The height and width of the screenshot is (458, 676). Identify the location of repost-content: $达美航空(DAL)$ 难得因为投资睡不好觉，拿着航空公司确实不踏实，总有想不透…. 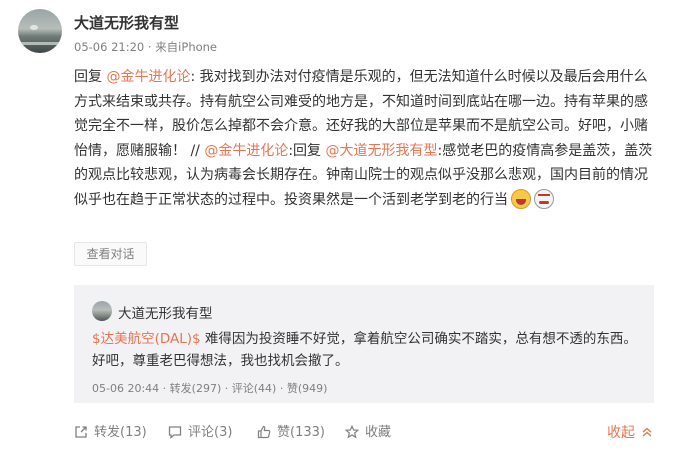
(366, 350).